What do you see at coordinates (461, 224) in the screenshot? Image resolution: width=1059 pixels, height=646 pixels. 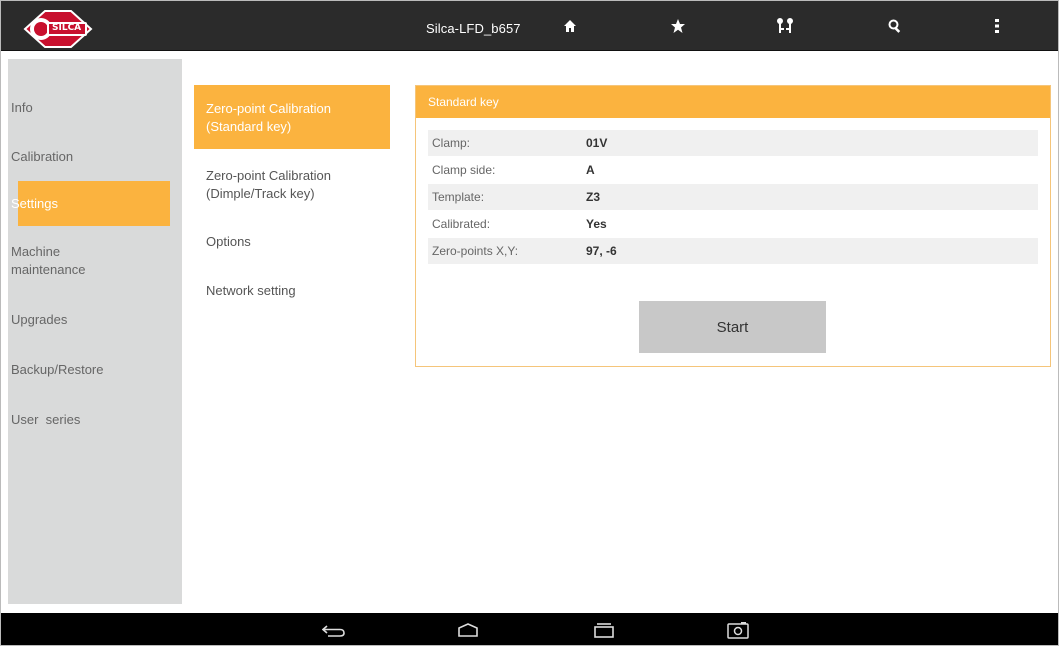 I see `row-label: Calibrated:` at bounding box center [461, 224].